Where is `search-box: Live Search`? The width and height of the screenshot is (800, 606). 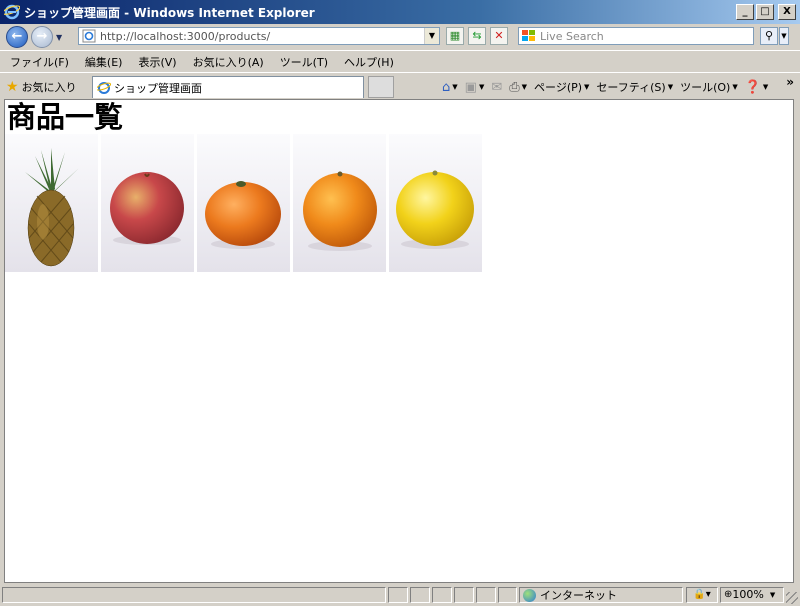 search-box: Live Search is located at coordinates (636, 36).